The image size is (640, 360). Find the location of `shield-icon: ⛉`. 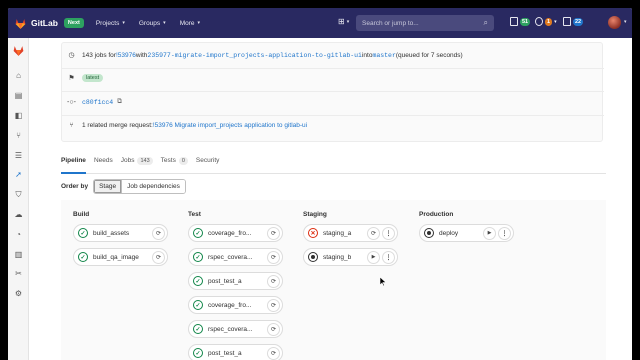

shield-icon: ⛉ is located at coordinates (18, 194).